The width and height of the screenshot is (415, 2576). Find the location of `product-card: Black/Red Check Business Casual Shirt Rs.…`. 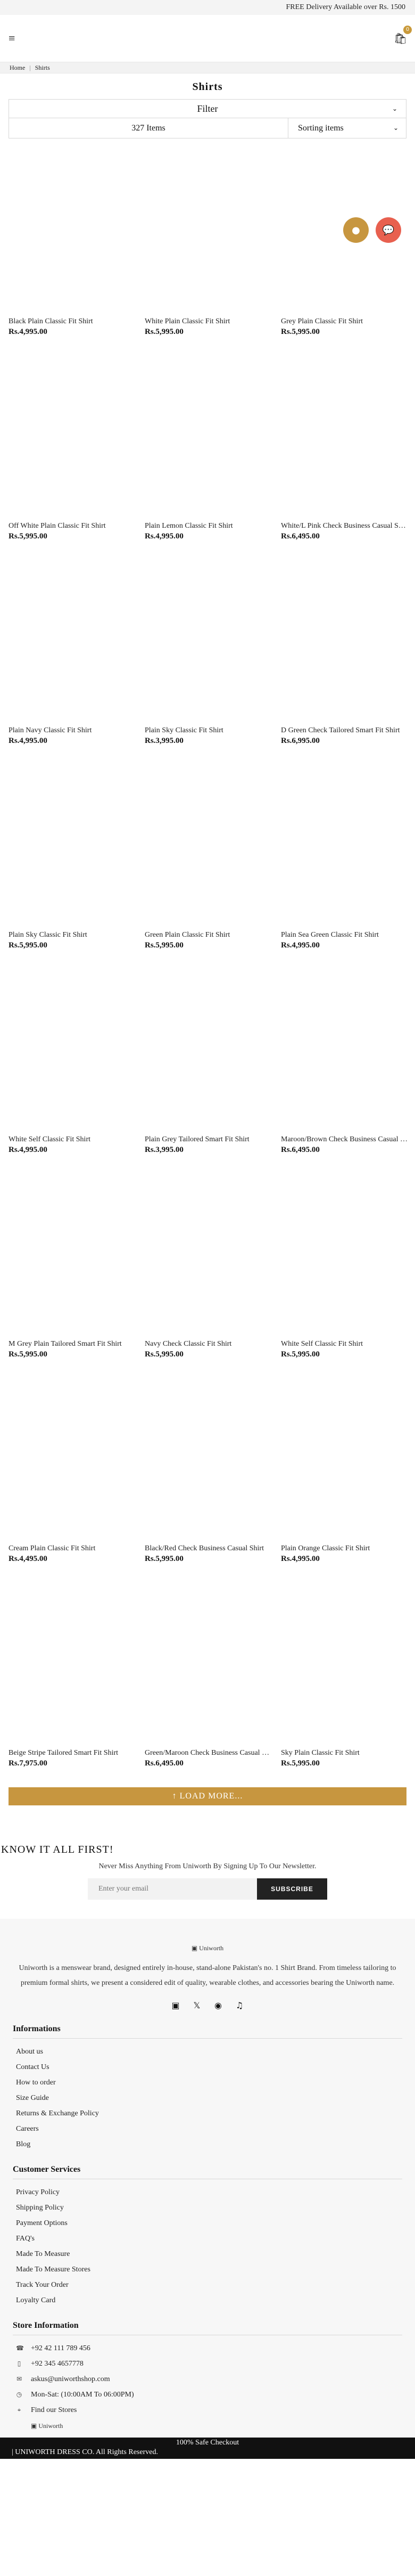

product-card: Black/Red Check Business Casual Shirt Rs.… is located at coordinates (208, 1469).